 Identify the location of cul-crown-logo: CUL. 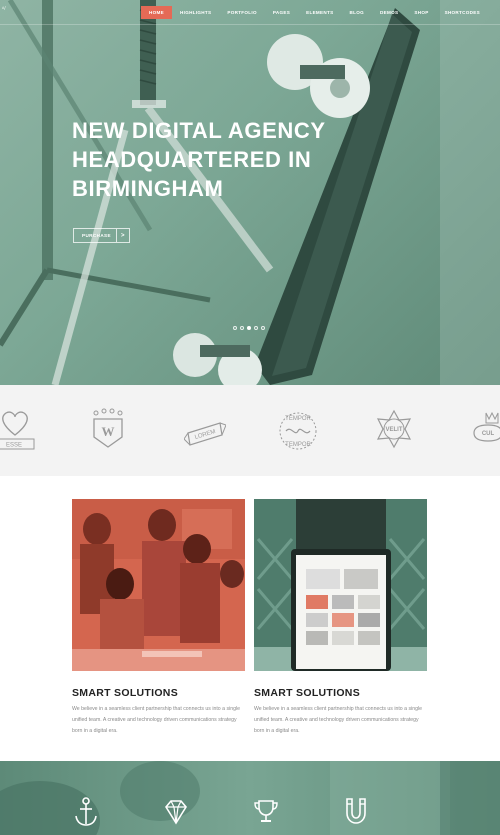
(484, 431).